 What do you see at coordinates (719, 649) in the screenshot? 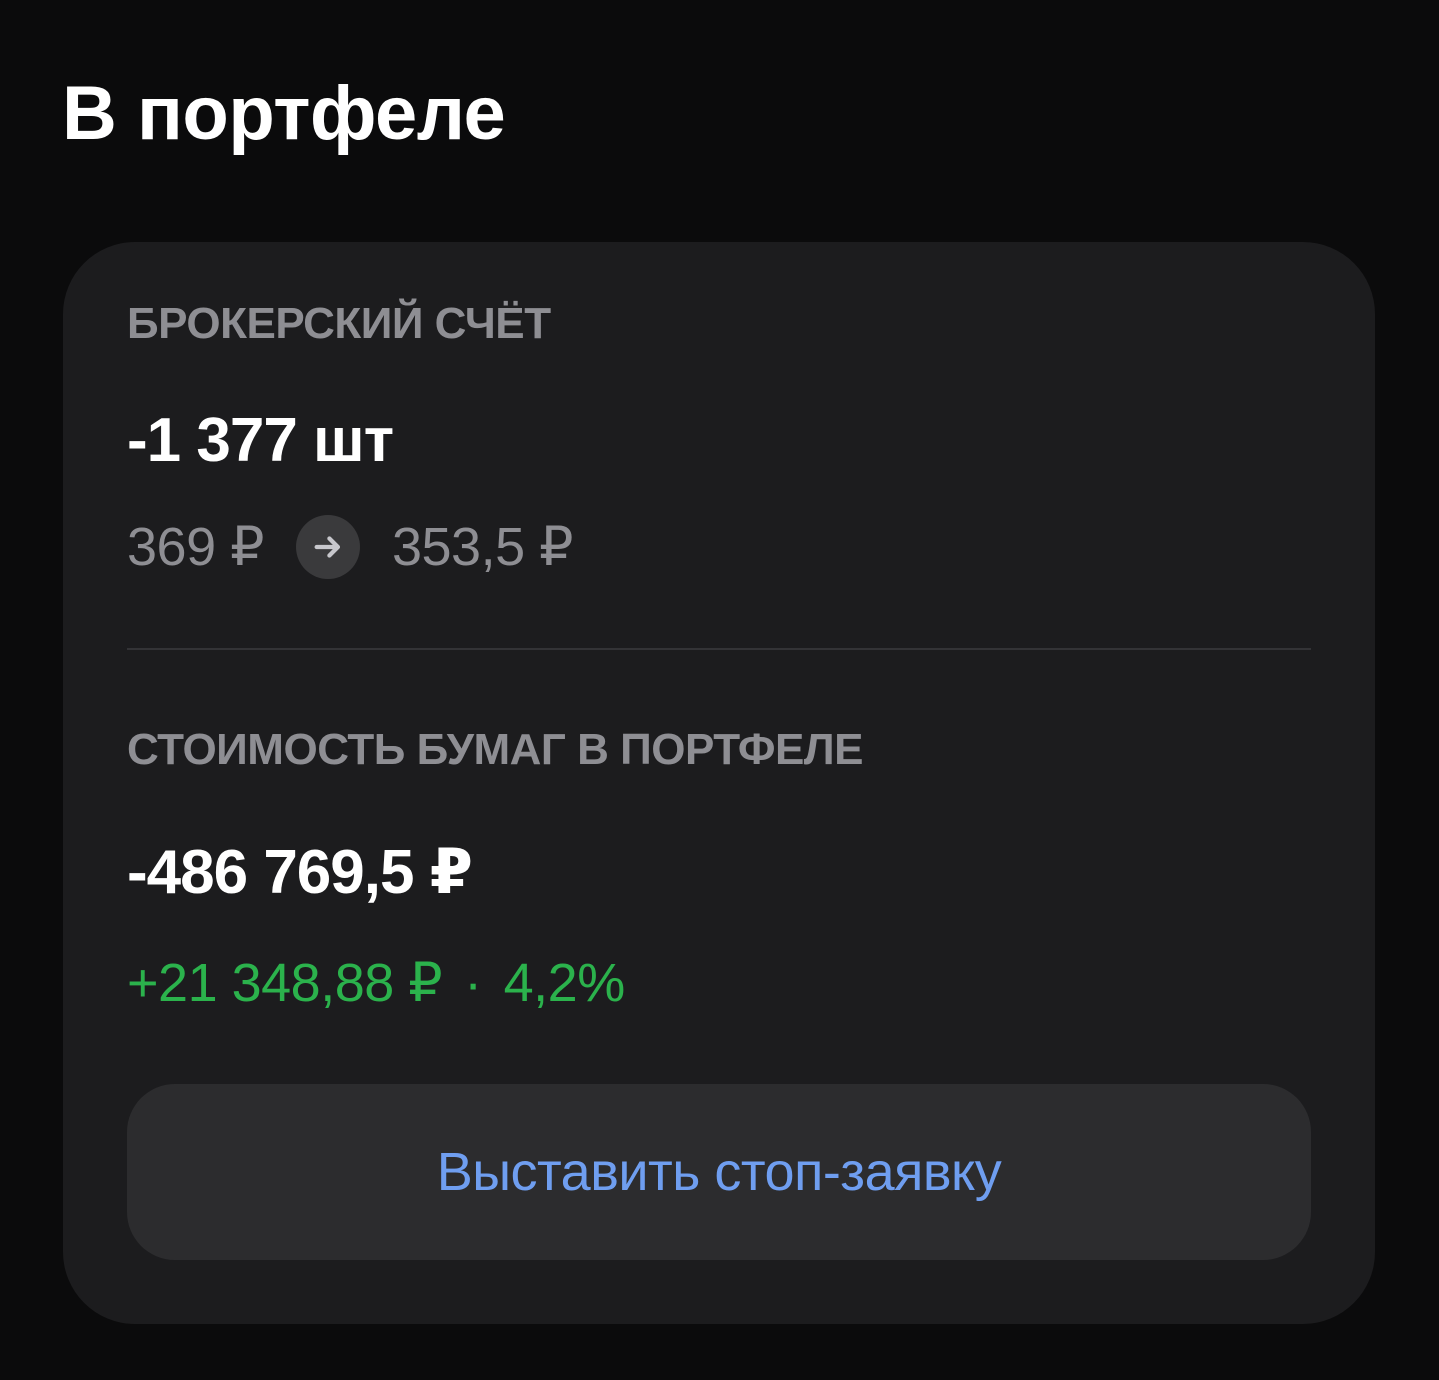
I see `divider` at bounding box center [719, 649].